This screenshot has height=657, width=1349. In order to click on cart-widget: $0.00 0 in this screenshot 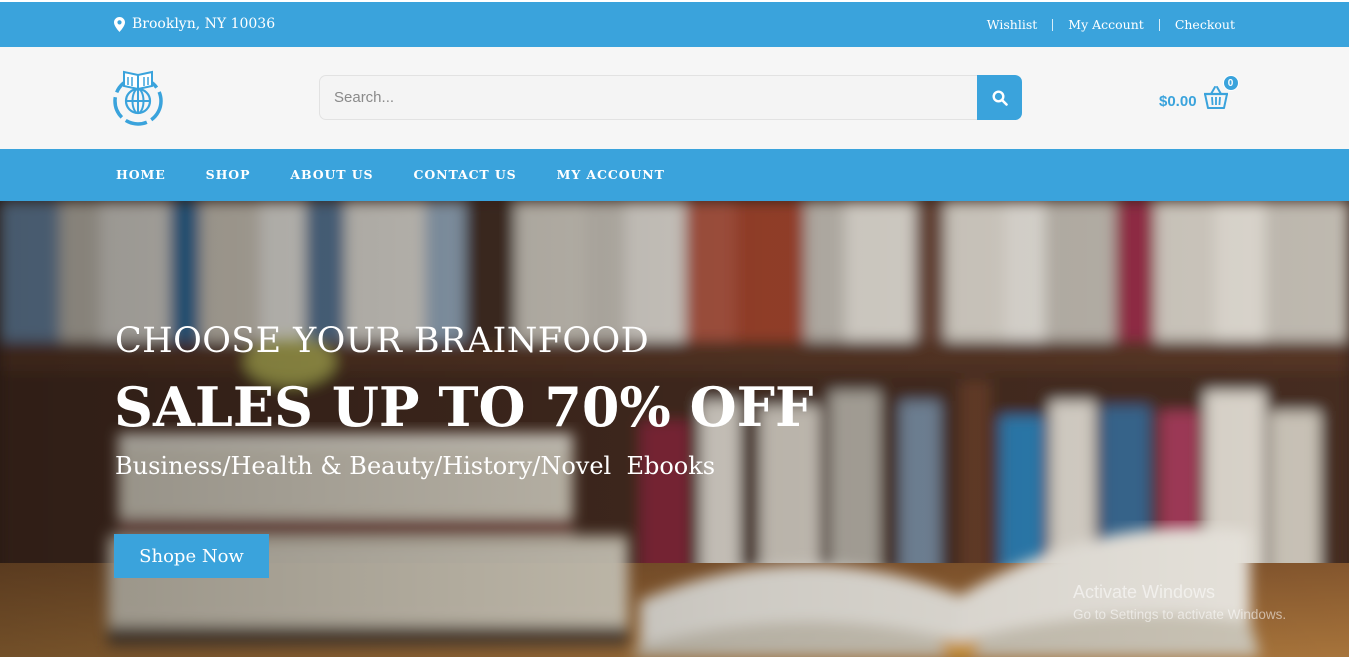, I will do `click(1199, 93)`.